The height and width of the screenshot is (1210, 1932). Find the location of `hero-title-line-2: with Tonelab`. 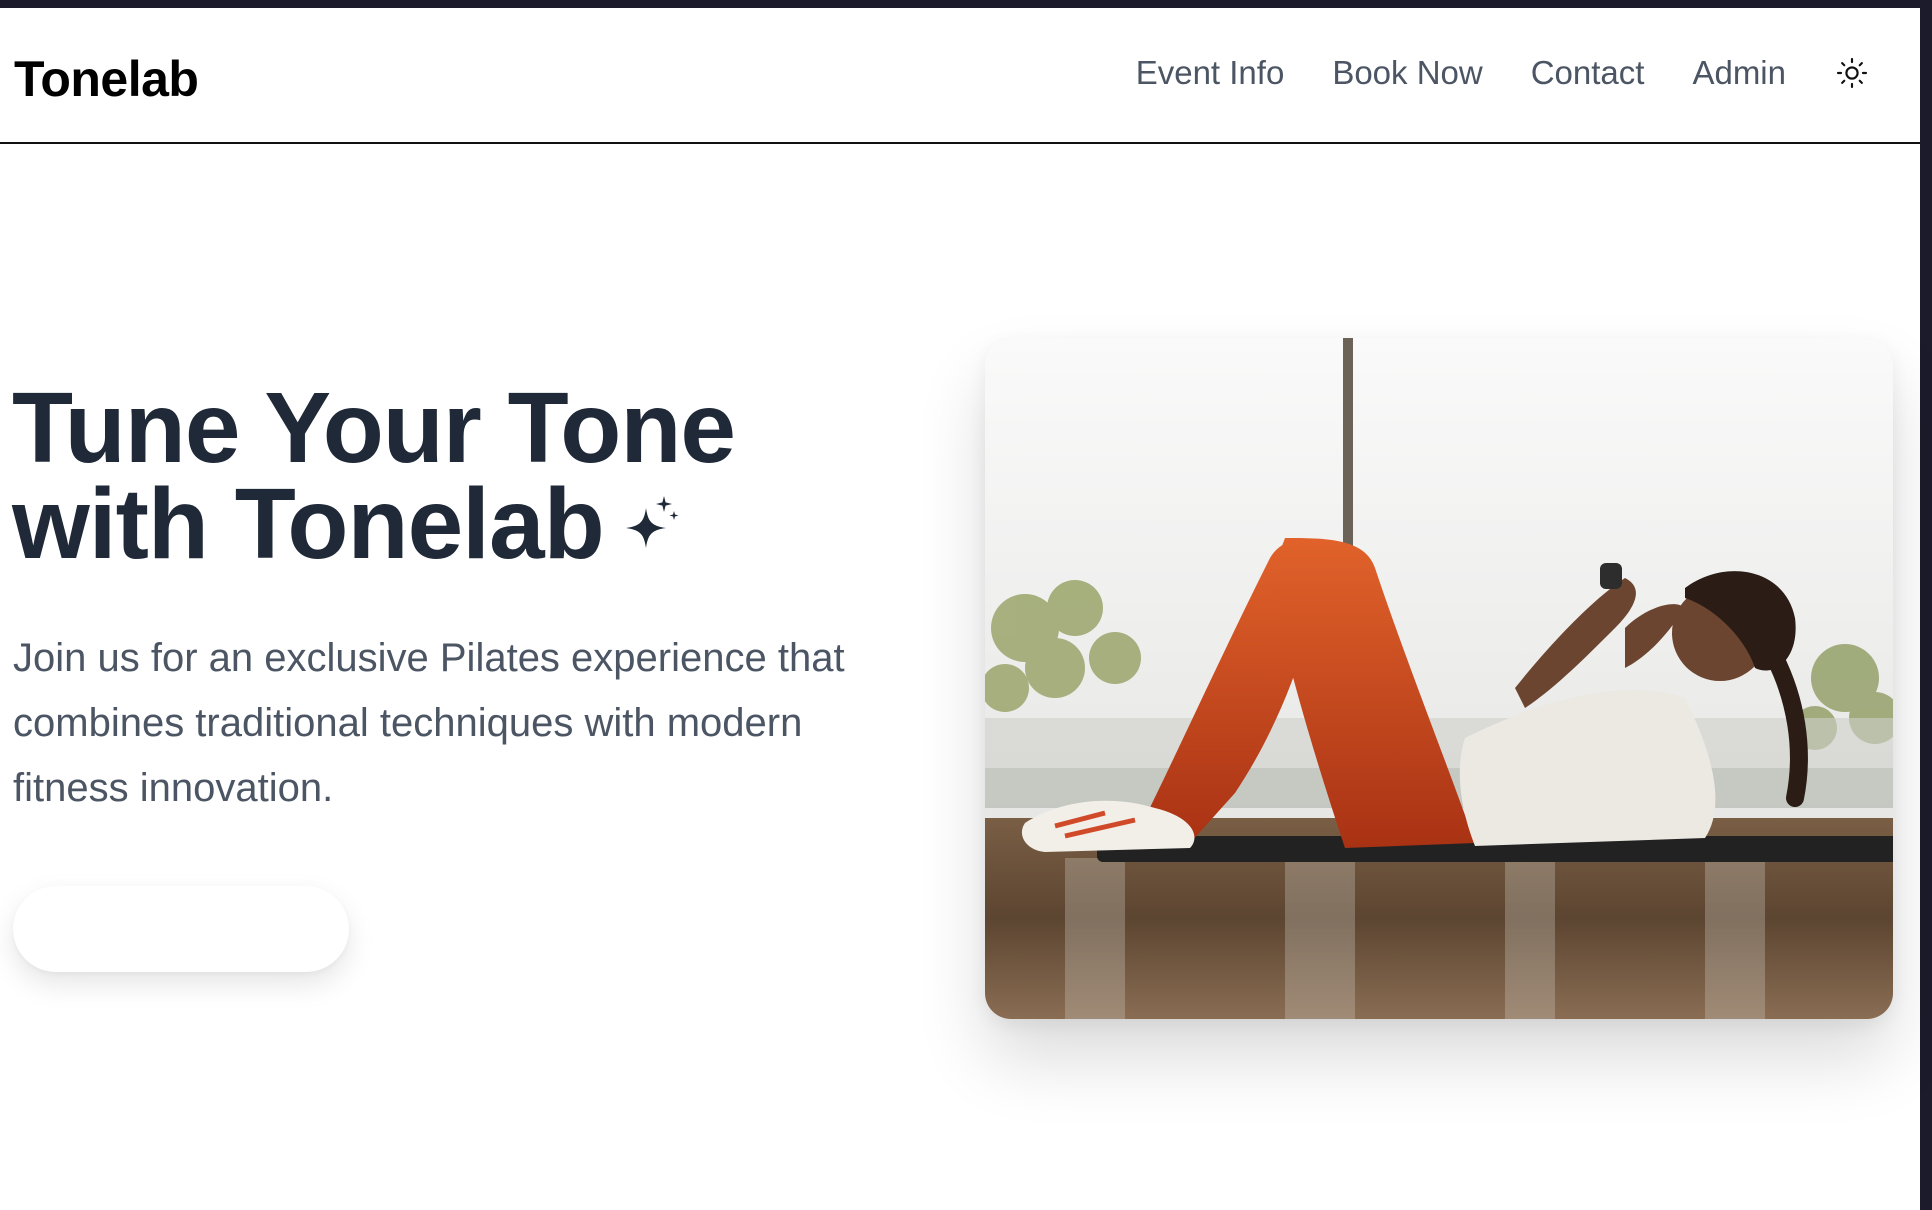

hero-title-line-2: with Tonelab is located at coordinates (462, 524).